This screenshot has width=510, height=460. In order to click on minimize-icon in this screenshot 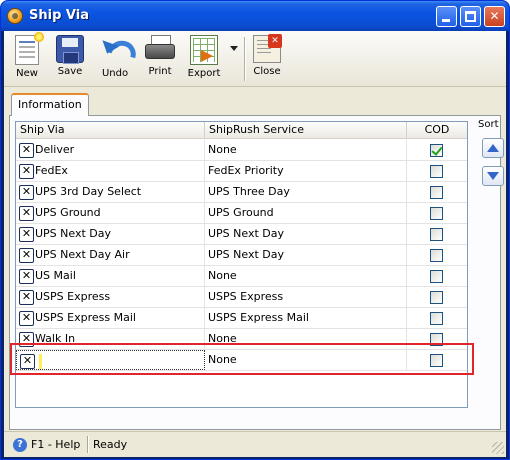, I will do `click(446, 20)`.